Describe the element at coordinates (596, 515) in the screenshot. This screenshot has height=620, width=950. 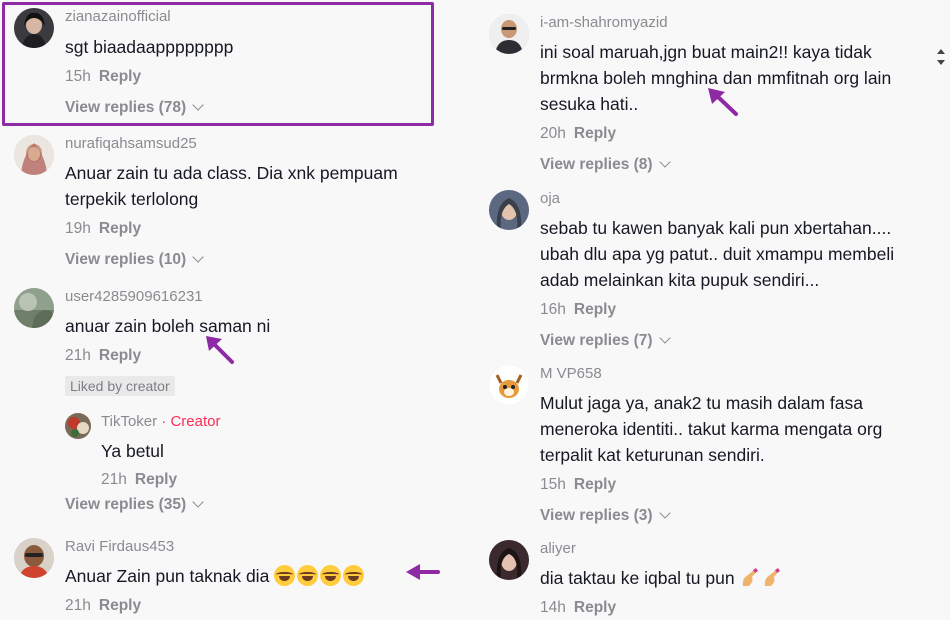
I see `view-replies-label: View replies (3)` at that location.